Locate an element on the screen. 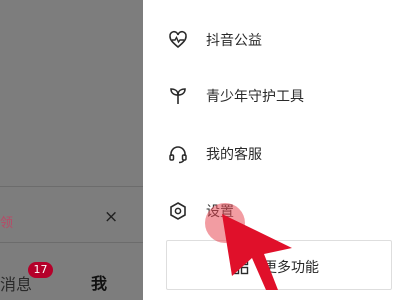  menu-item-youth-protection: 青少年守护工具 is located at coordinates (271, 96).